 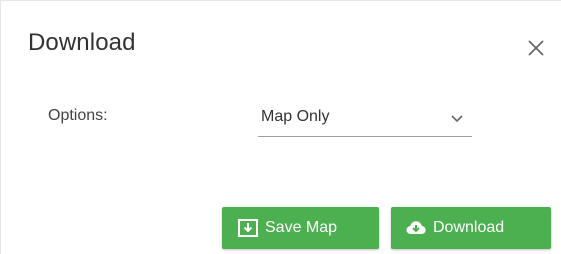 I want to click on options-select-value: Map Only, so click(x=295, y=116).